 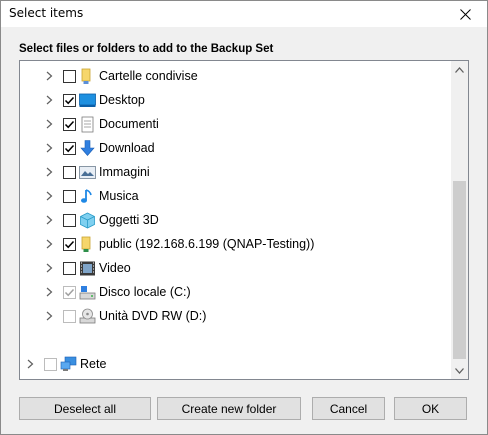 I want to click on tree-item-cartelle-condivise: Cartelle condivise, so click(x=121, y=76).